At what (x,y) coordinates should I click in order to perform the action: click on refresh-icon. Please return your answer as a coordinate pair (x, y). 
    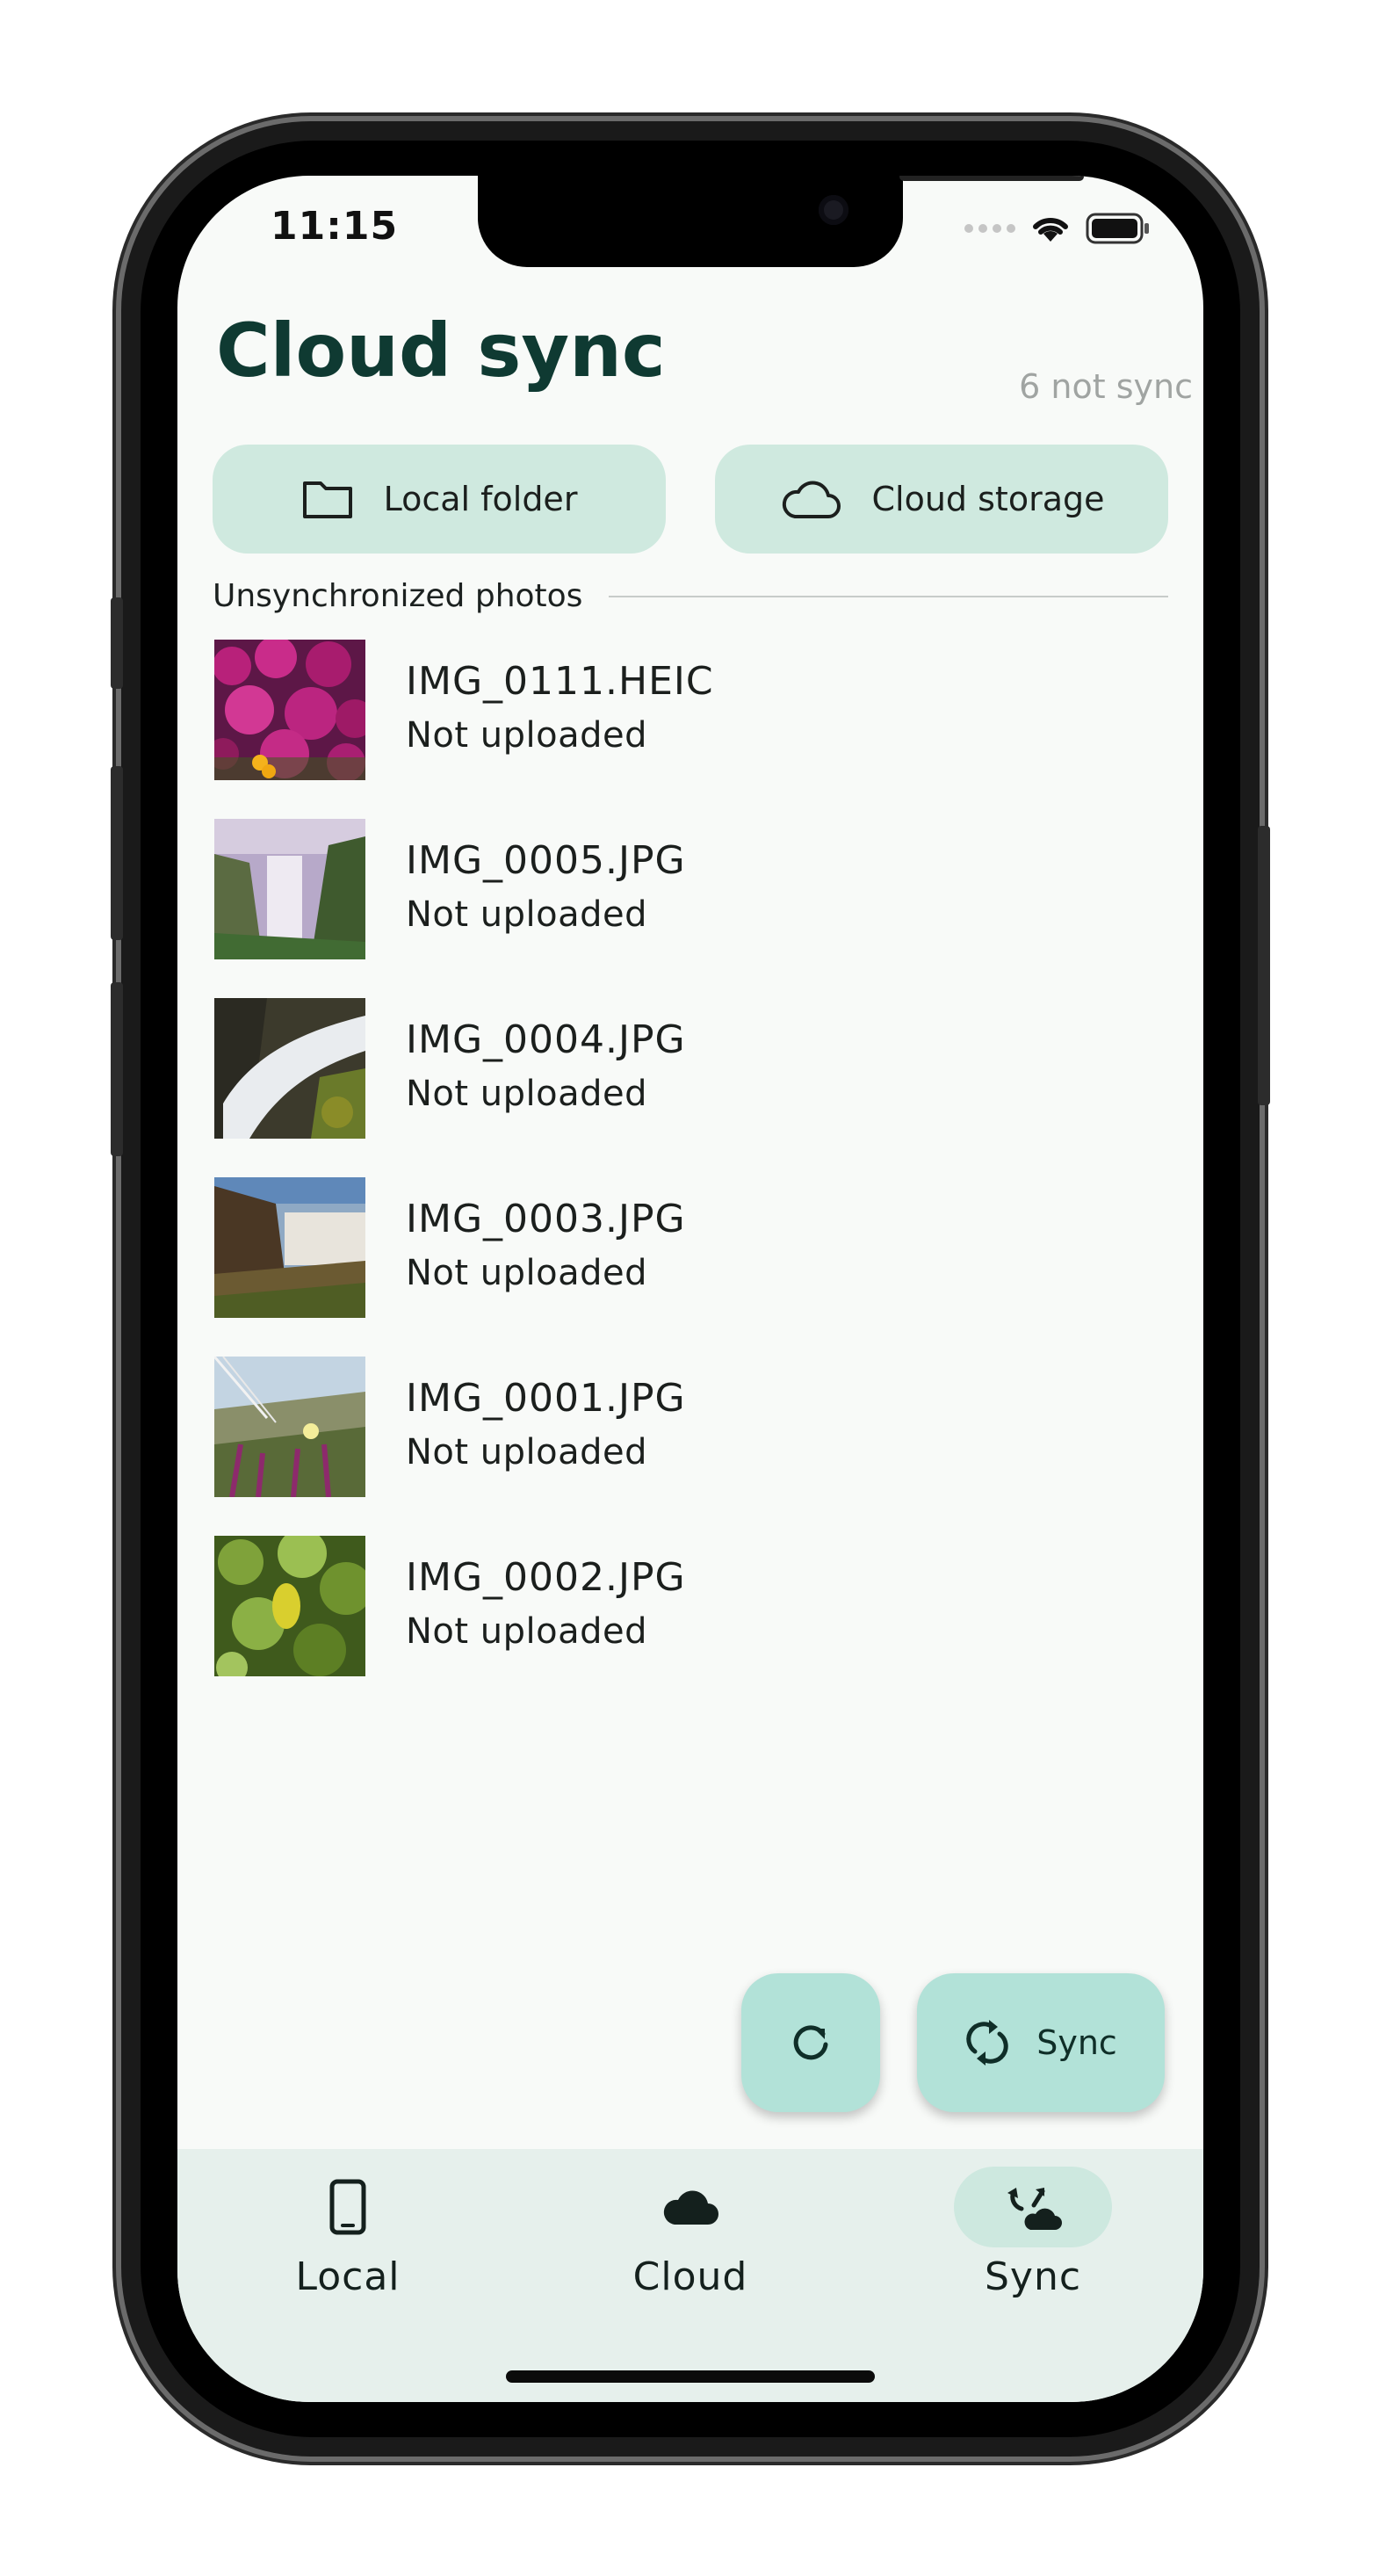
    Looking at the image, I should click on (810, 2042).